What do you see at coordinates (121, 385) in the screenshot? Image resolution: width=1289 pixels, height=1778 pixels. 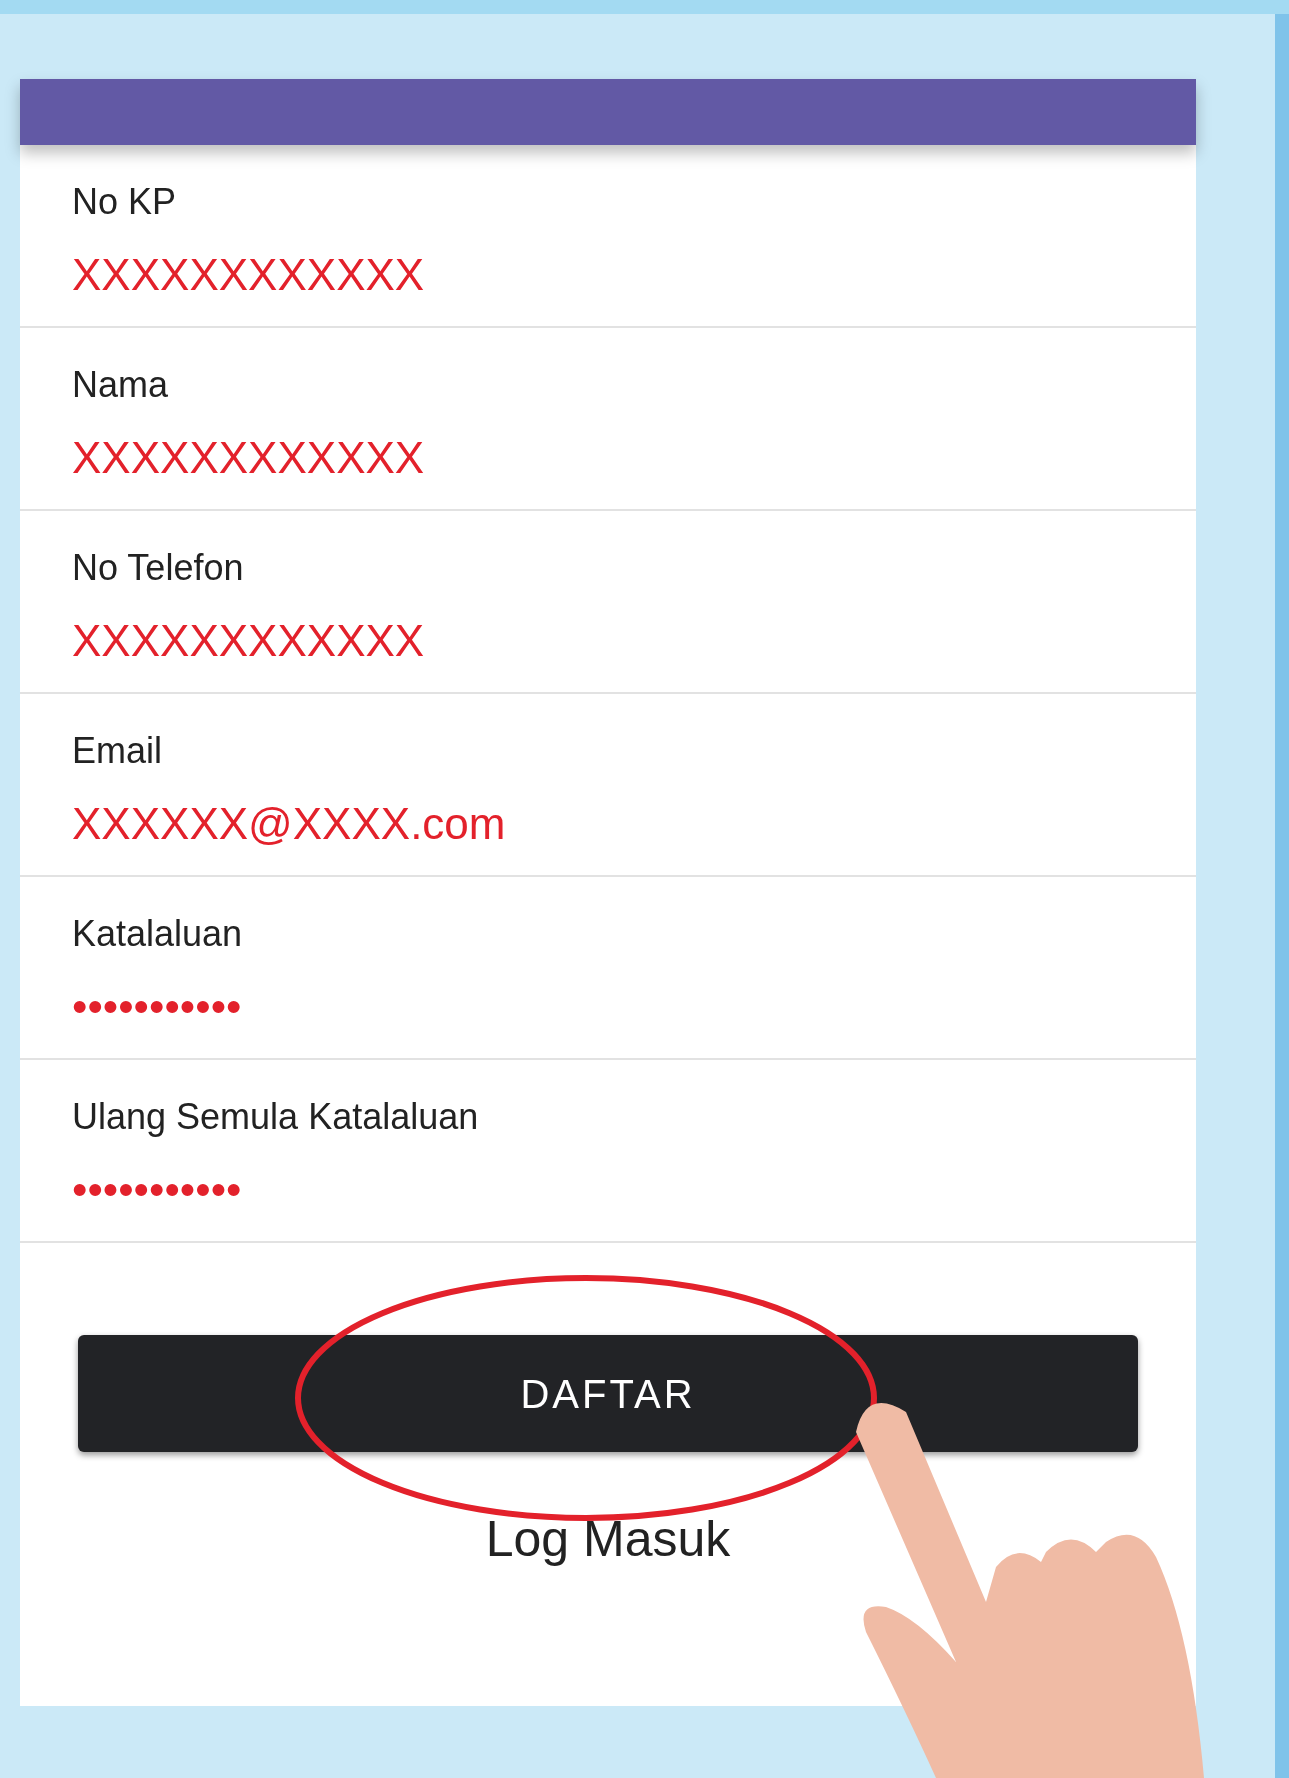 I see `field-label: Nama` at bounding box center [121, 385].